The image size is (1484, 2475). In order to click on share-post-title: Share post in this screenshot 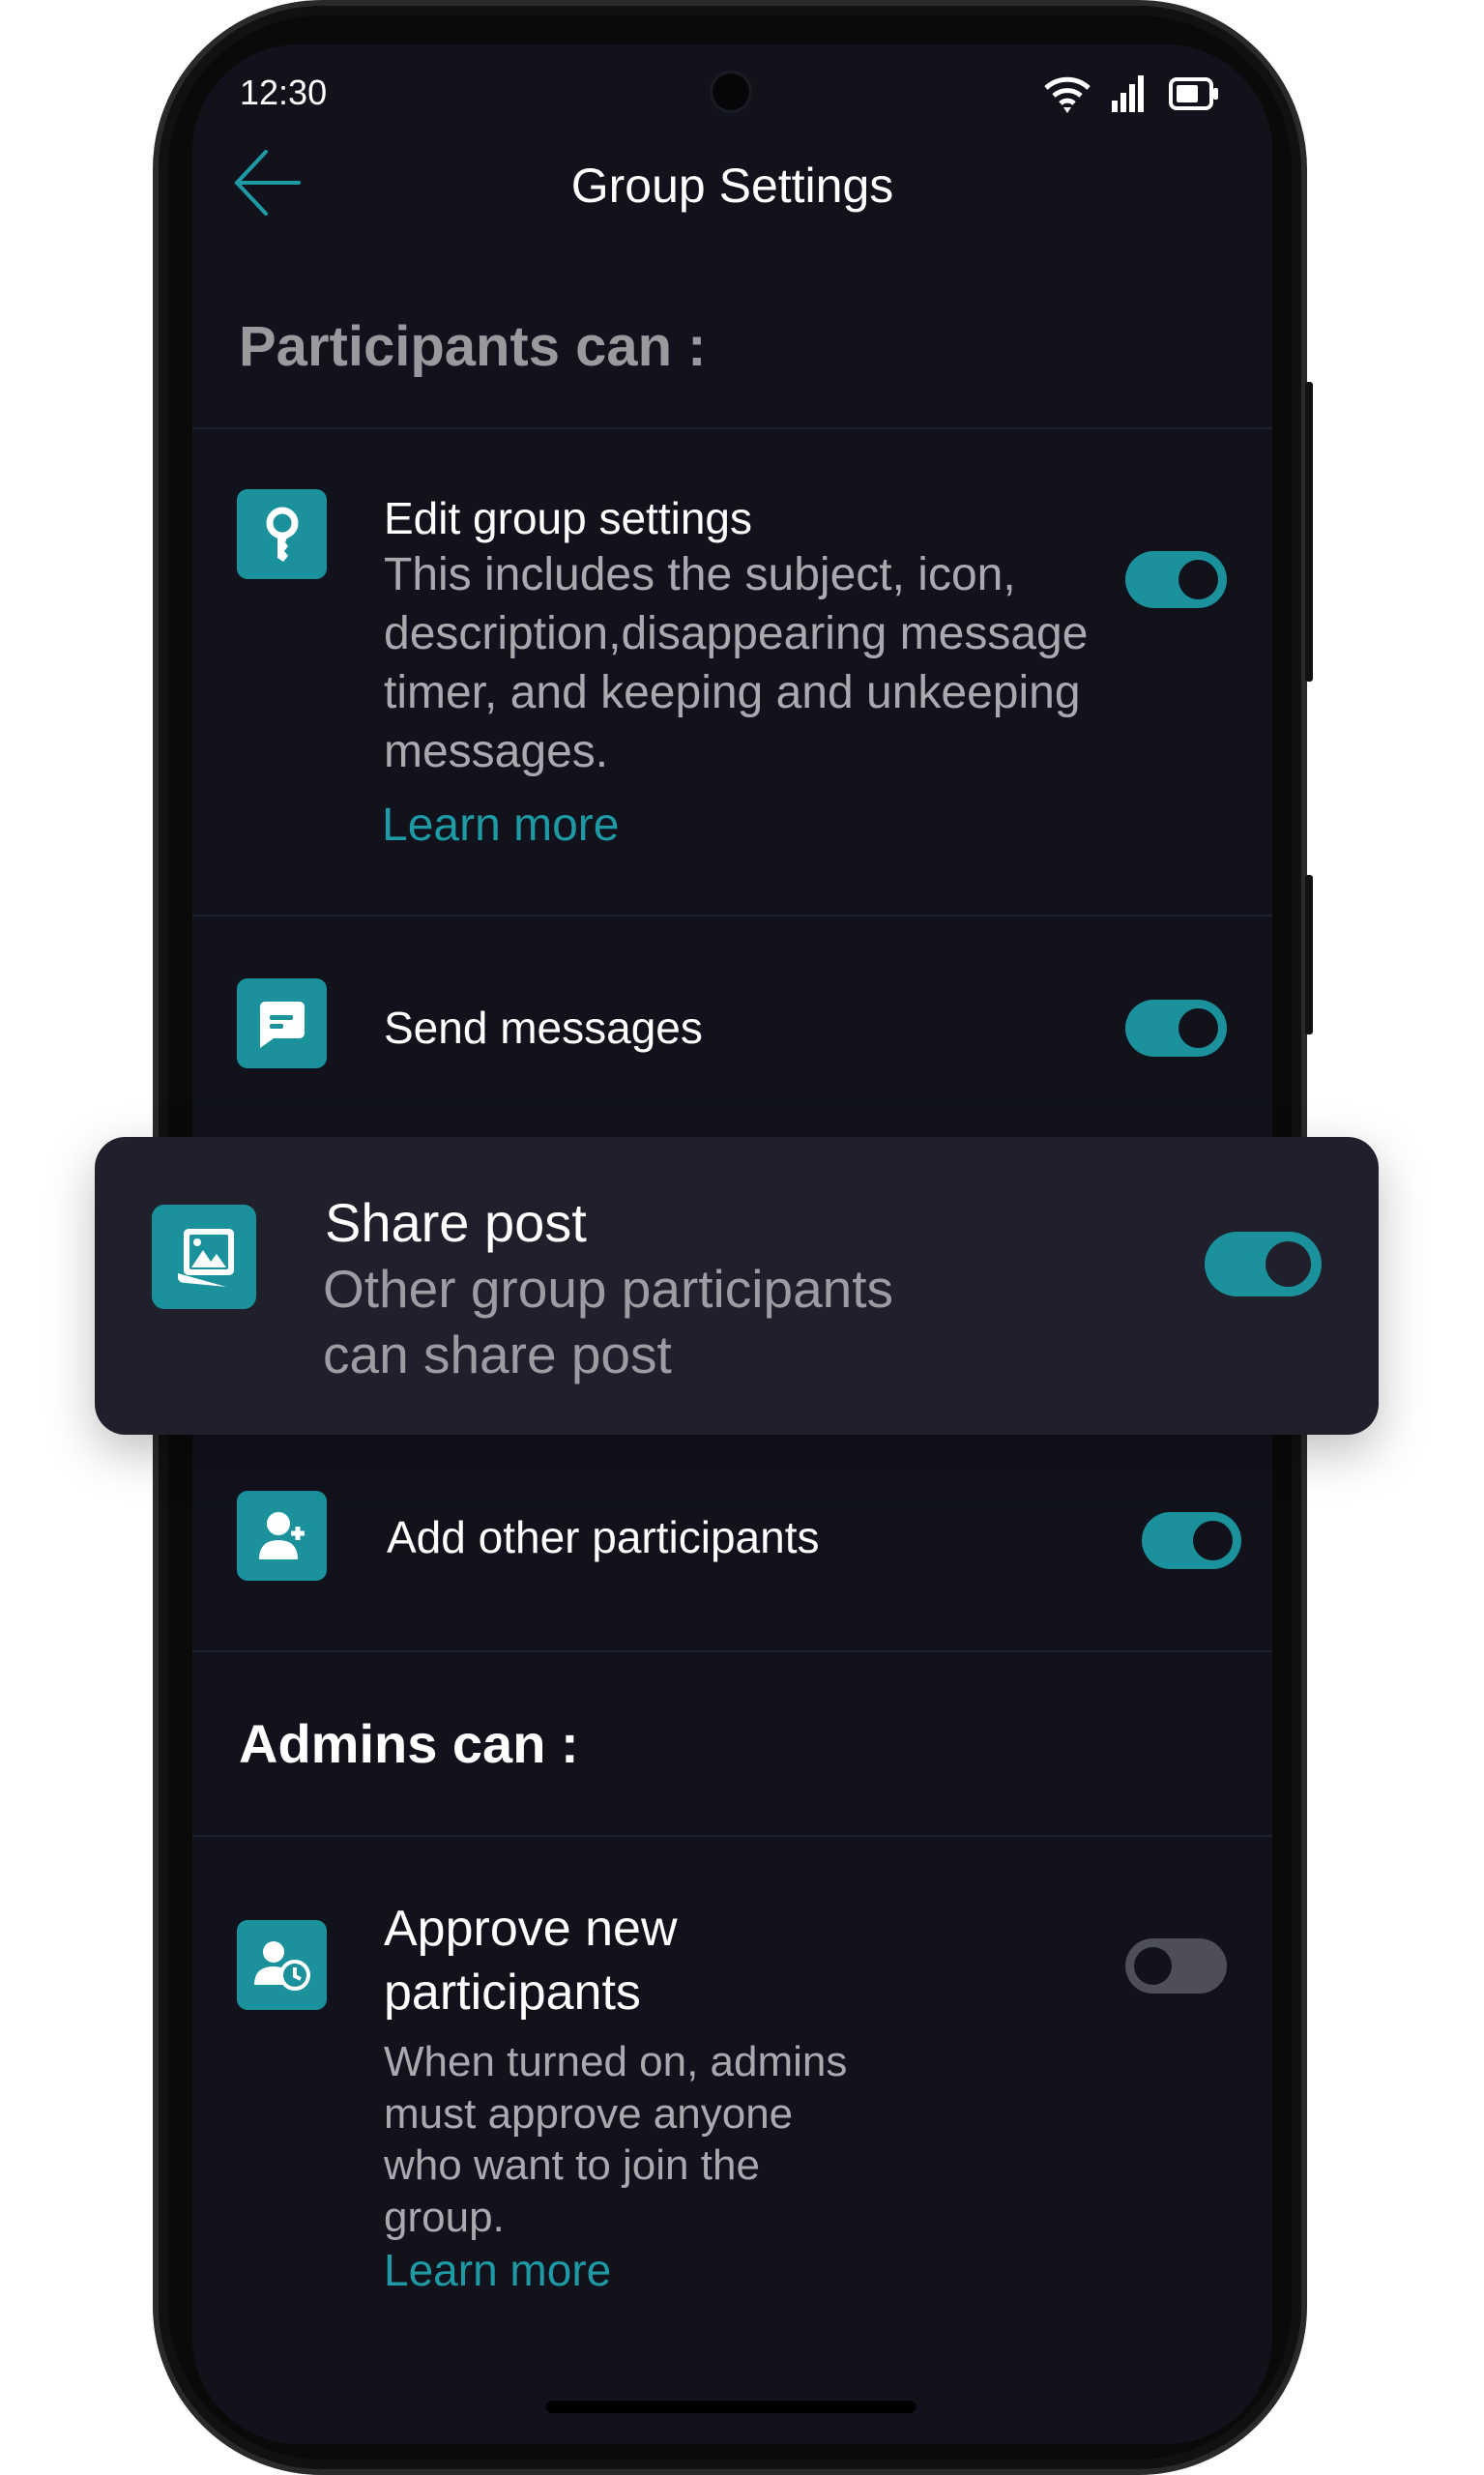, I will do `click(456, 1222)`.